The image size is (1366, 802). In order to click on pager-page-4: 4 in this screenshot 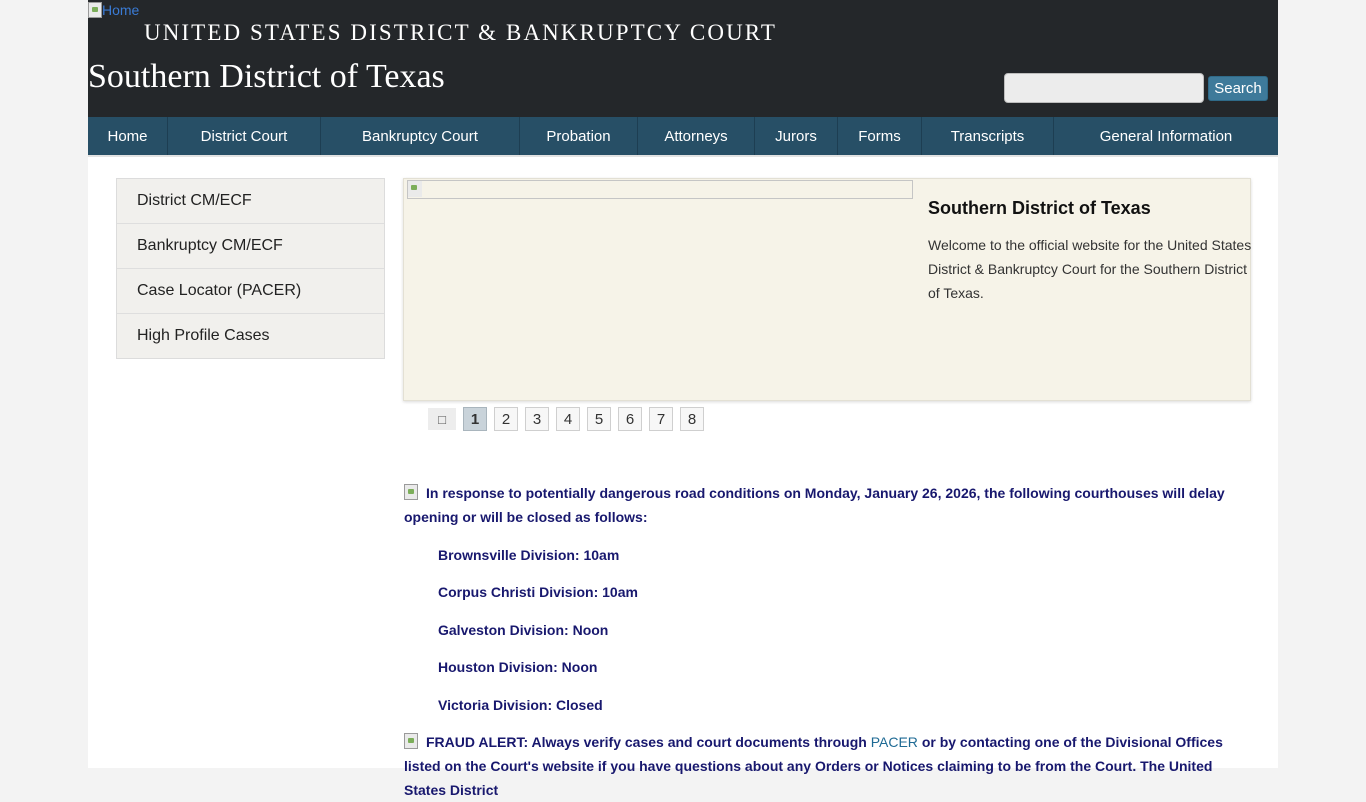, I will do `click(568, 419)`.